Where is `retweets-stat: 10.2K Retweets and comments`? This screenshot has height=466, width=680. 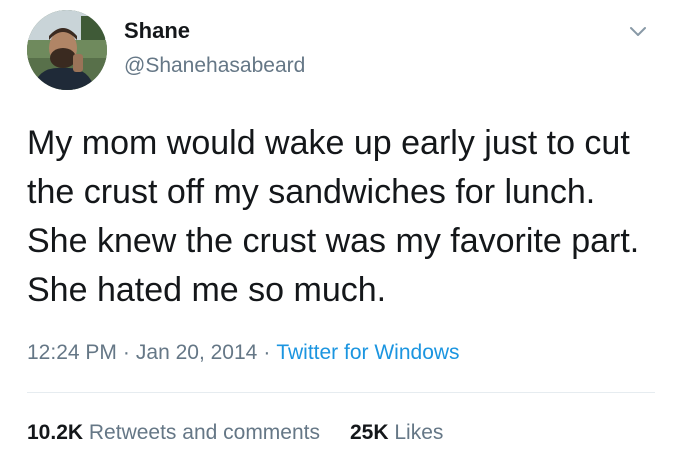
retweets-stat: 10.2K Retweets and comments is located at coordinates (173, 432).